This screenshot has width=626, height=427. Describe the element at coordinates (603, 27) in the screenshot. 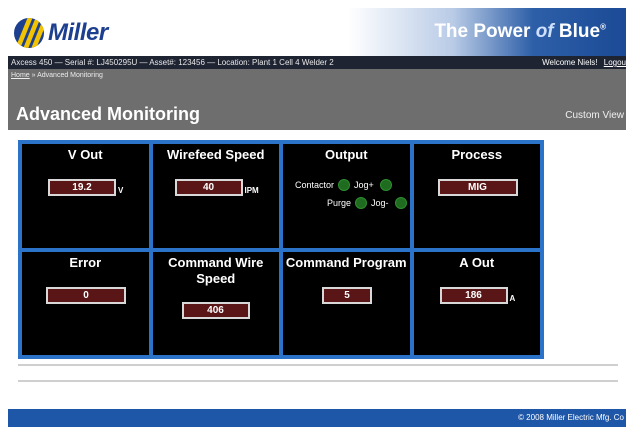

I see `tagline-reg: ®` at that location.